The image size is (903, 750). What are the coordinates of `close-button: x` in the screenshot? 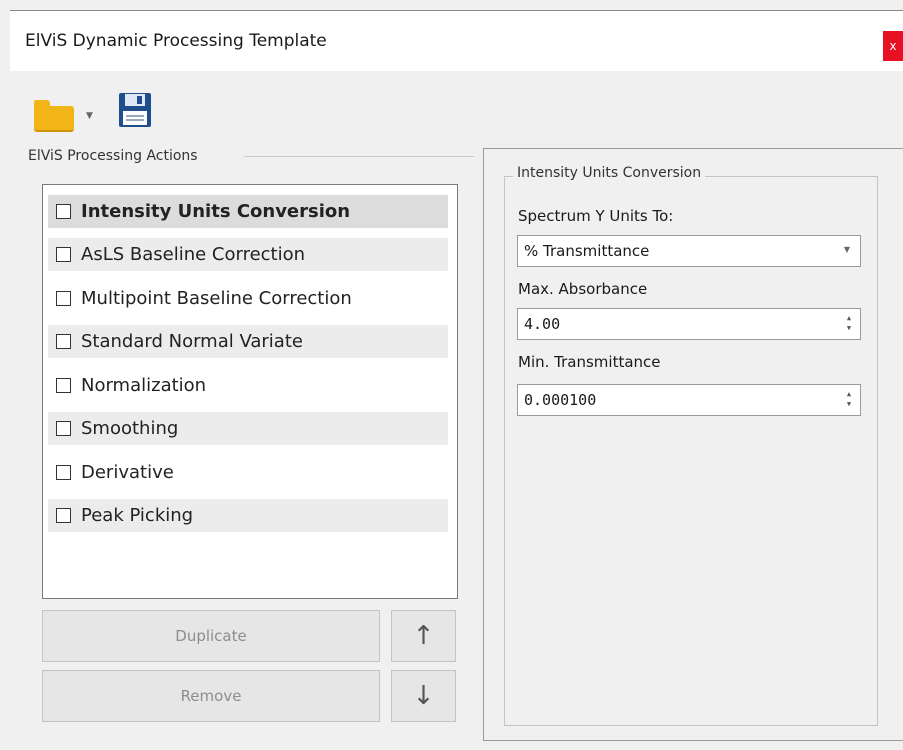 It's located at (893, 46).